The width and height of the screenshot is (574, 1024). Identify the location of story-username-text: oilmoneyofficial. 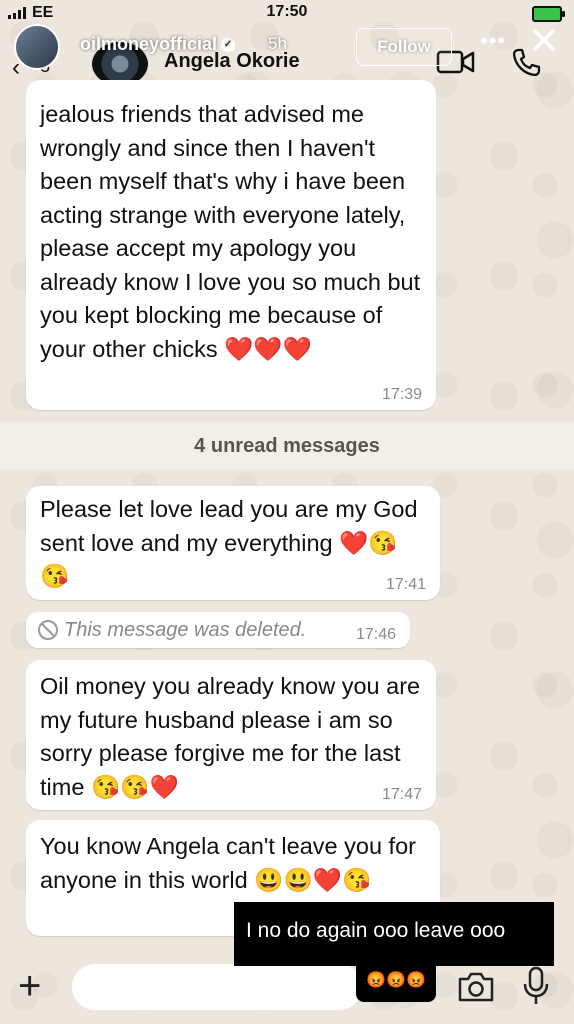
(149, 44).